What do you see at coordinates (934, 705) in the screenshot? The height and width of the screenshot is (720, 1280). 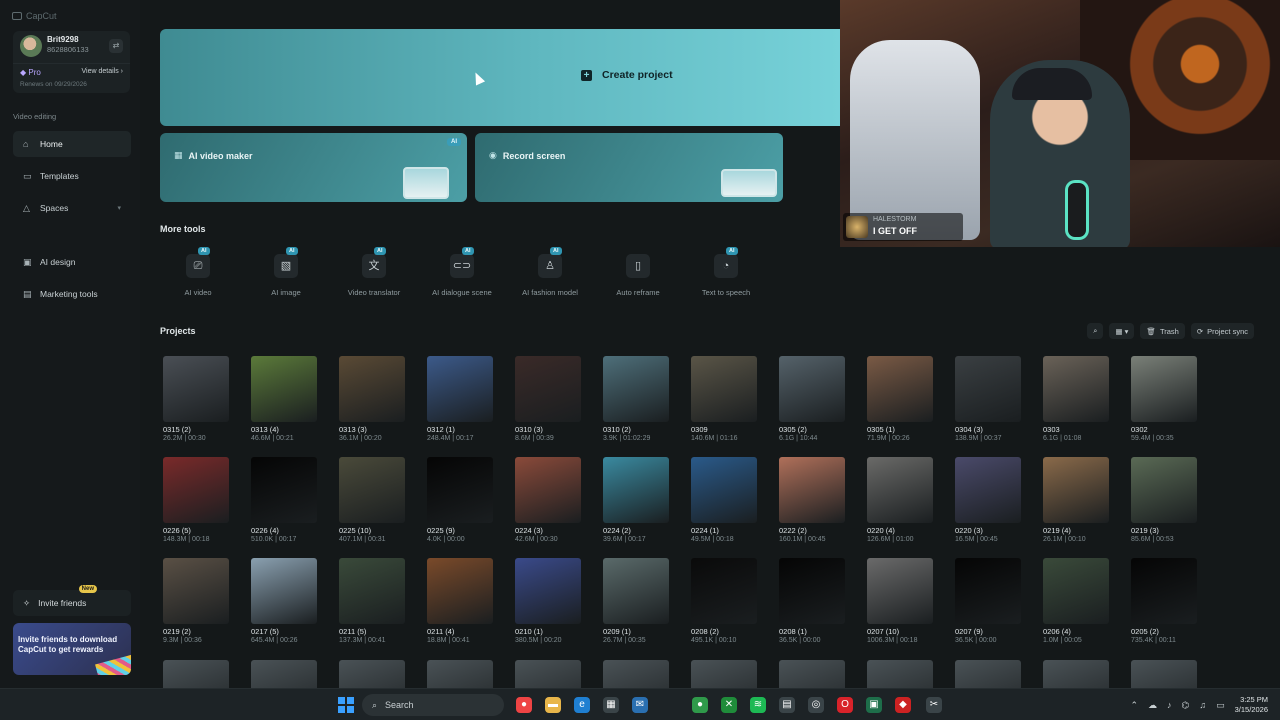 I see `capcut-icon: ✂` at bounding box center [934, 705].